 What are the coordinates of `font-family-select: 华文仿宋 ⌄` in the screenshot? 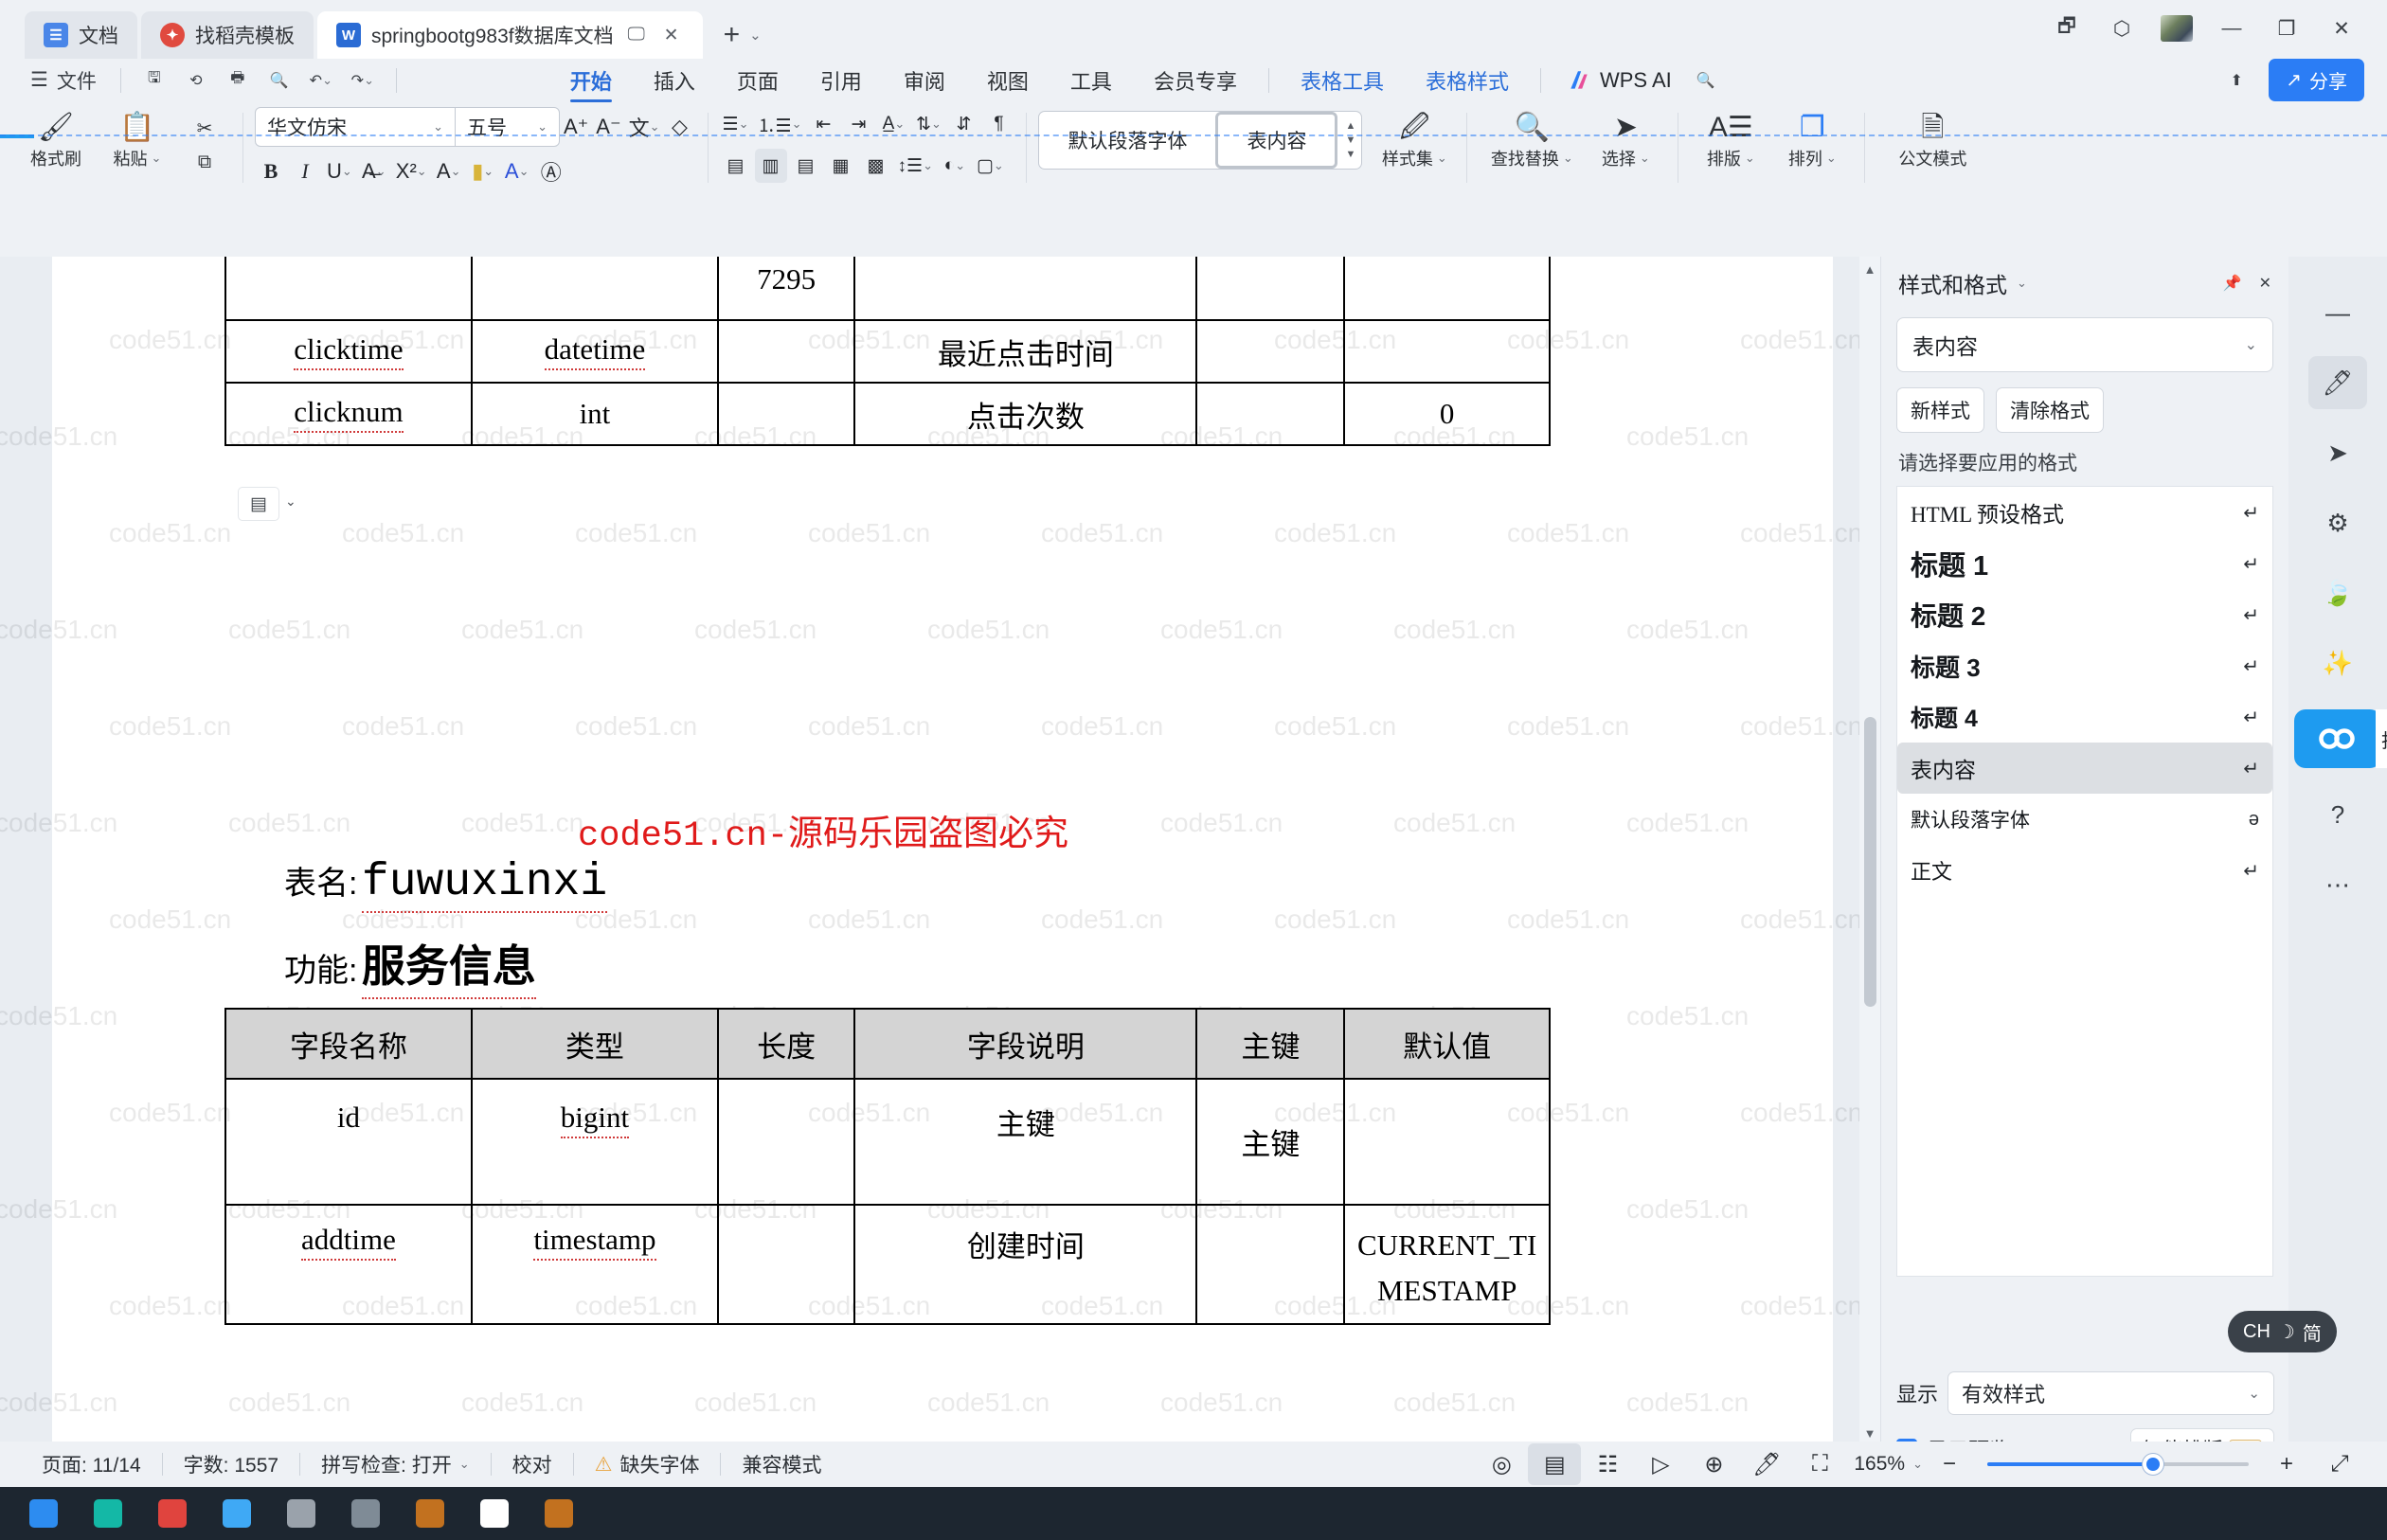 It's located at (355, 127).